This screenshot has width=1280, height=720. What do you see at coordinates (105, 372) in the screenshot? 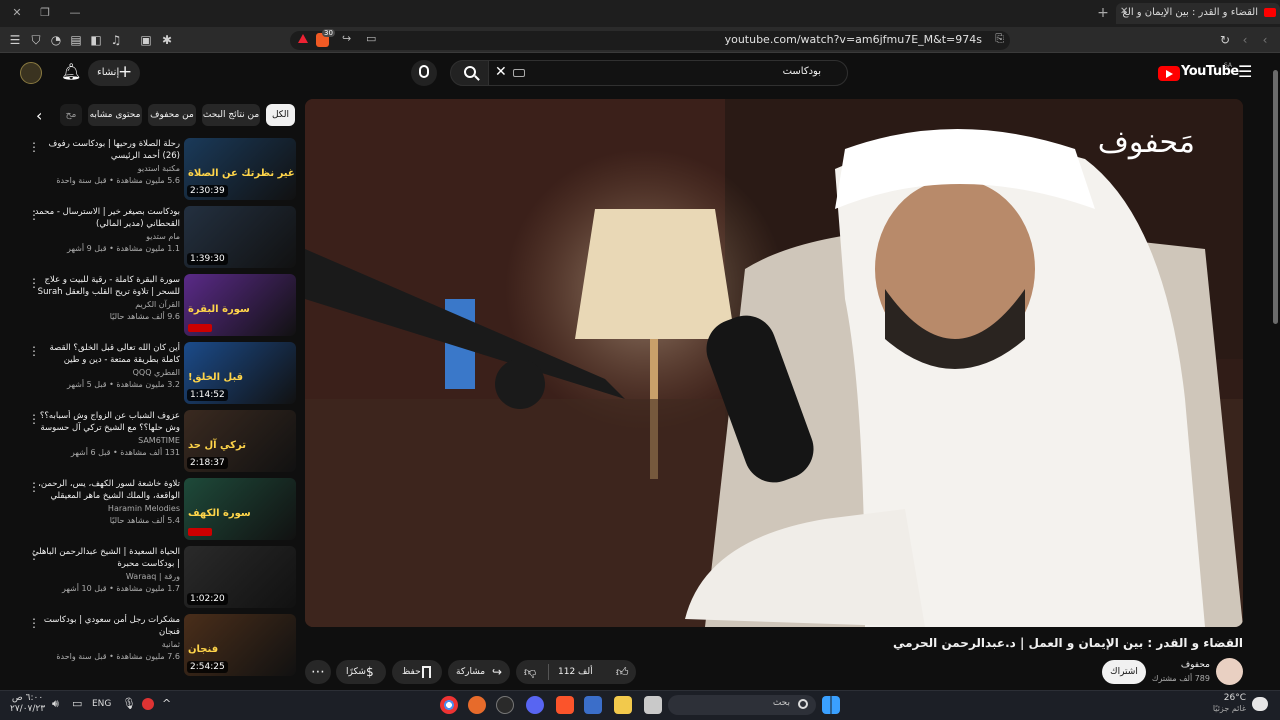
I see `video-item-channel: الفطري QQQ` at bounding box center [105, 372].